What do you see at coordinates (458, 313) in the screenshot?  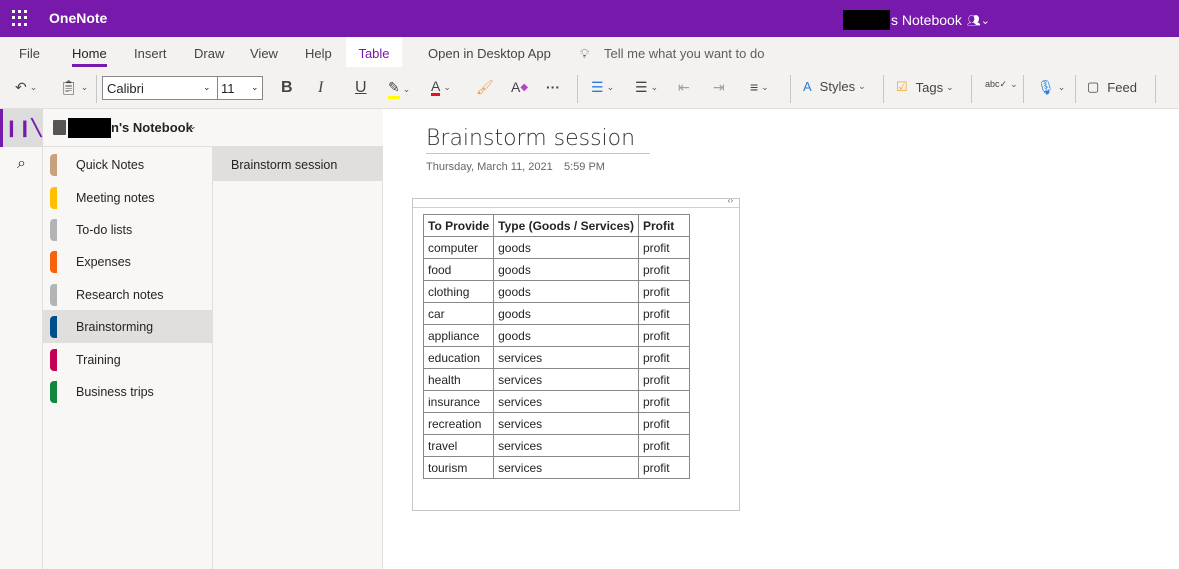 I see `table-cell: car` at bounding box center [458, 313].